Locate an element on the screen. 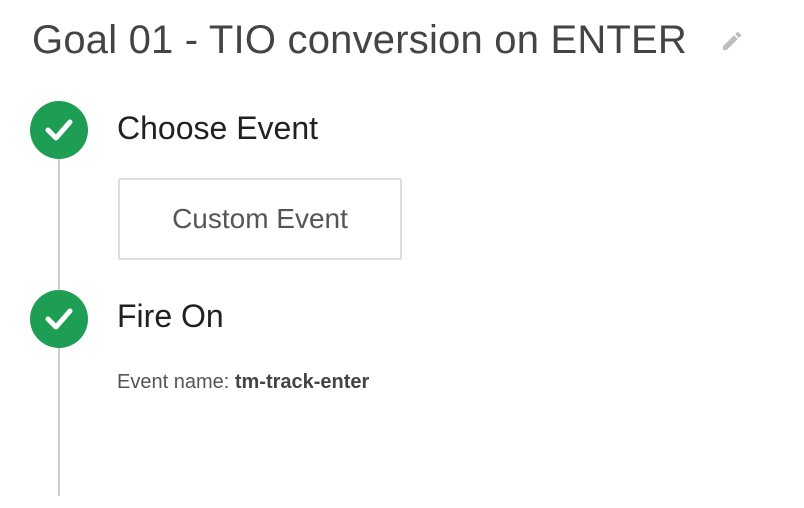 This screenshot has width=804, height=508. selected-event-label: Custom Event is located at coordinates (260, 218).